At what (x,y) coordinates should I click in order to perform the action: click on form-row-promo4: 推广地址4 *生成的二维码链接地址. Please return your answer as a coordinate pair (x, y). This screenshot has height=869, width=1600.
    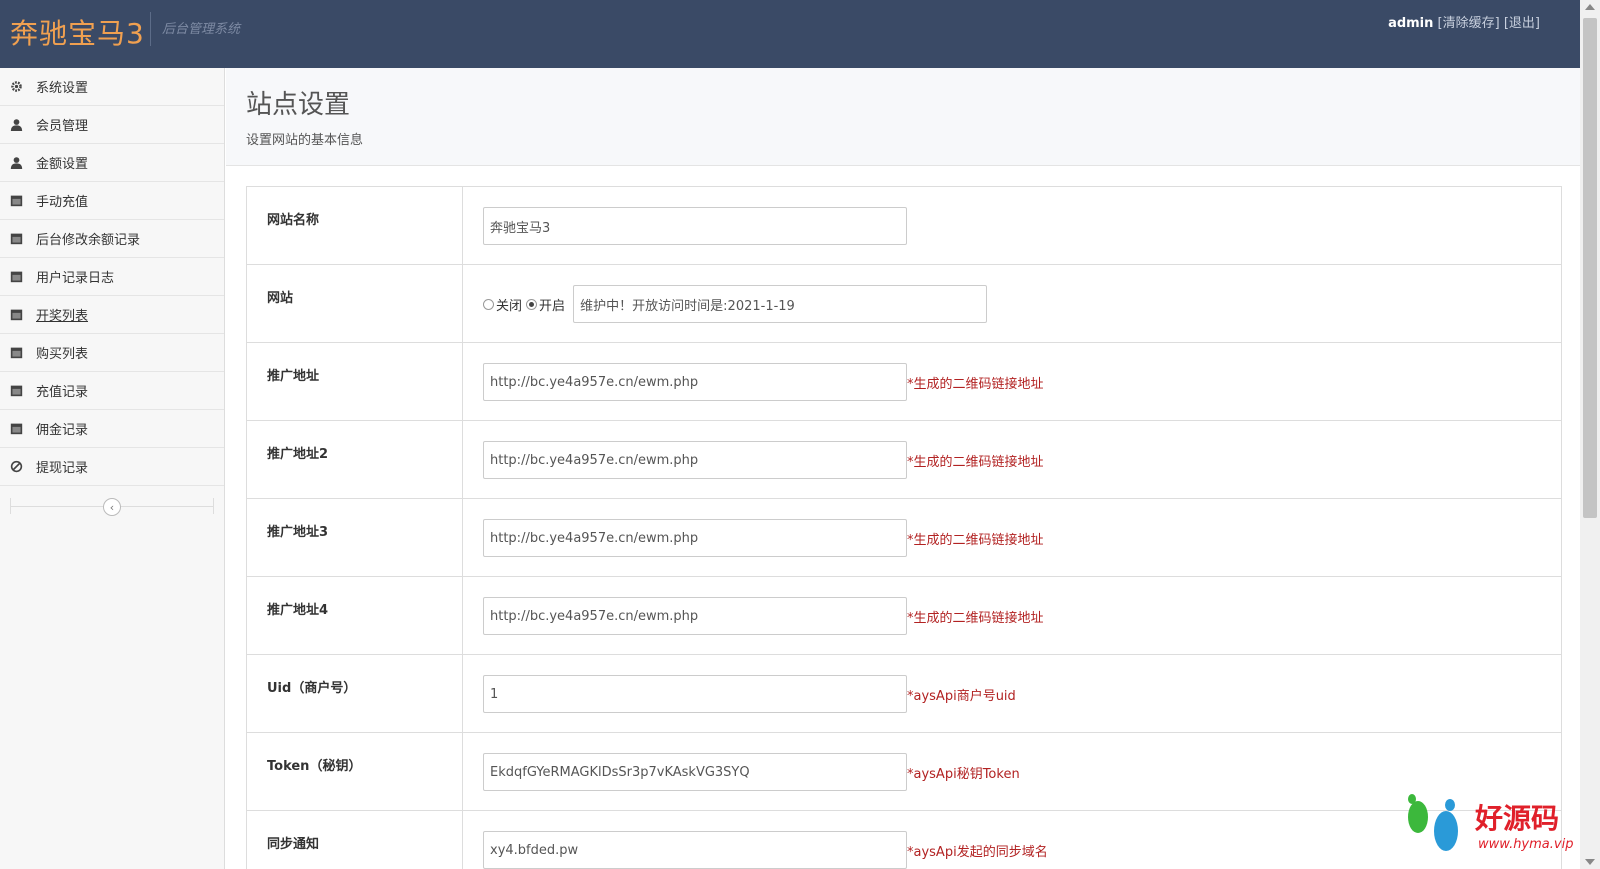
    Looking at the image, I should click on (904, 615).